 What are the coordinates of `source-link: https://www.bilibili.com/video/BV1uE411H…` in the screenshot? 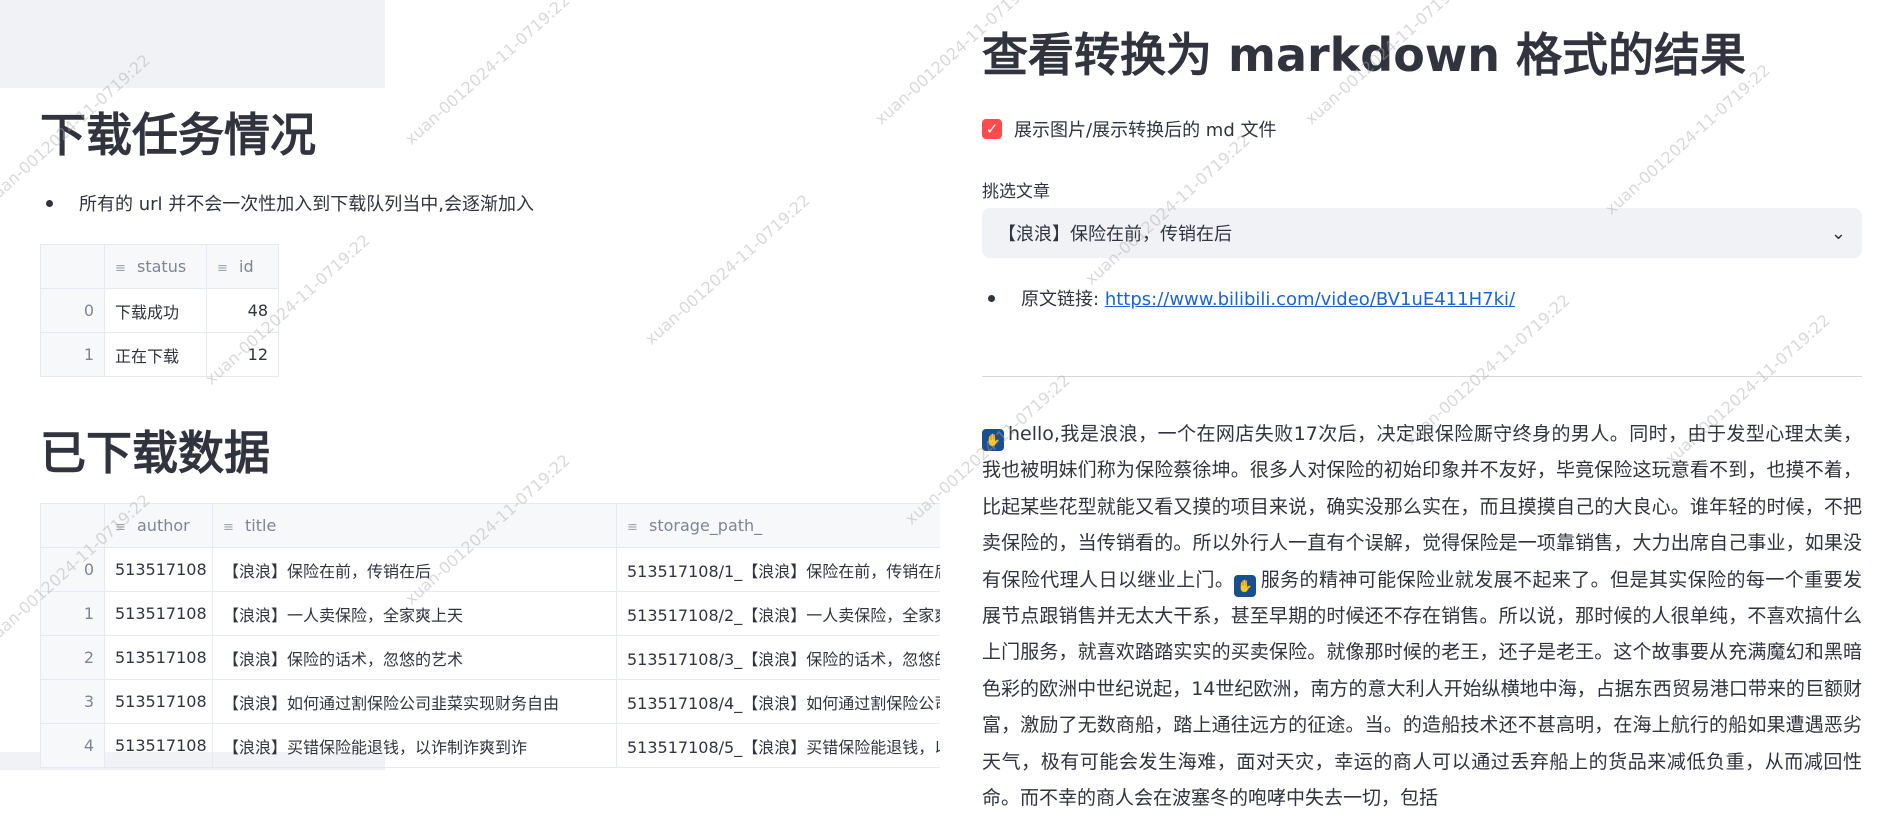 It's located at (1310, 299).